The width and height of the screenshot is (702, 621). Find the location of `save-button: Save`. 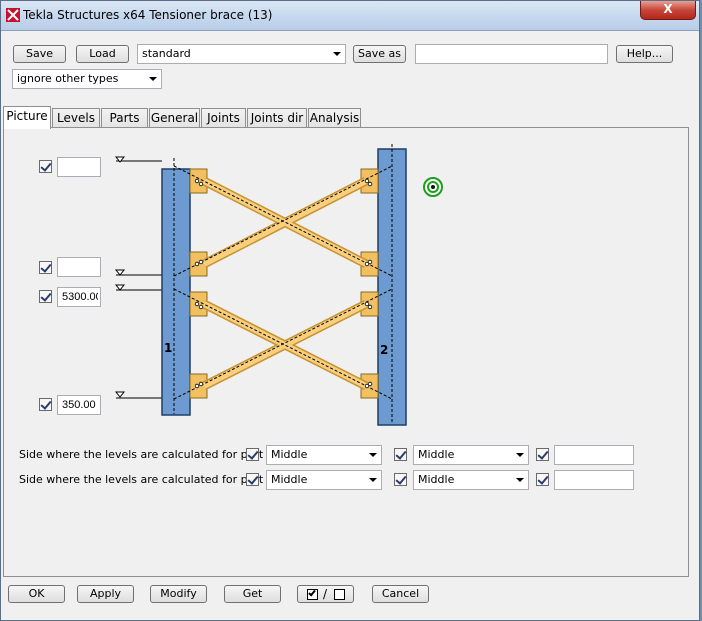

save-button: Save is located at coordinates (39, 54).